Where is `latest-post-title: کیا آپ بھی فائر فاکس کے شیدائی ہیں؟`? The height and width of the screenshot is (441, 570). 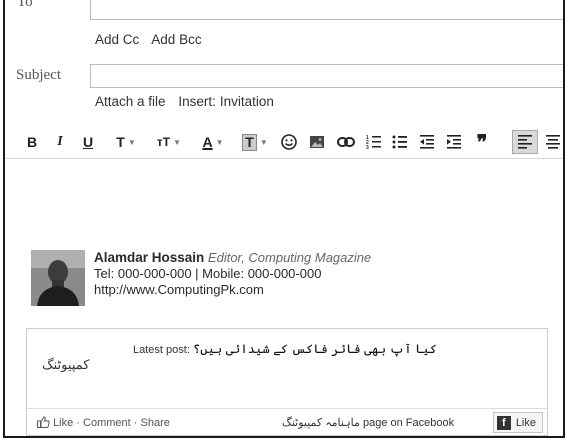 latest-post-title: کیا آپ بھی فائر فاکس کے شیدائی ہیں؟ is located at coordinates (314, 349).